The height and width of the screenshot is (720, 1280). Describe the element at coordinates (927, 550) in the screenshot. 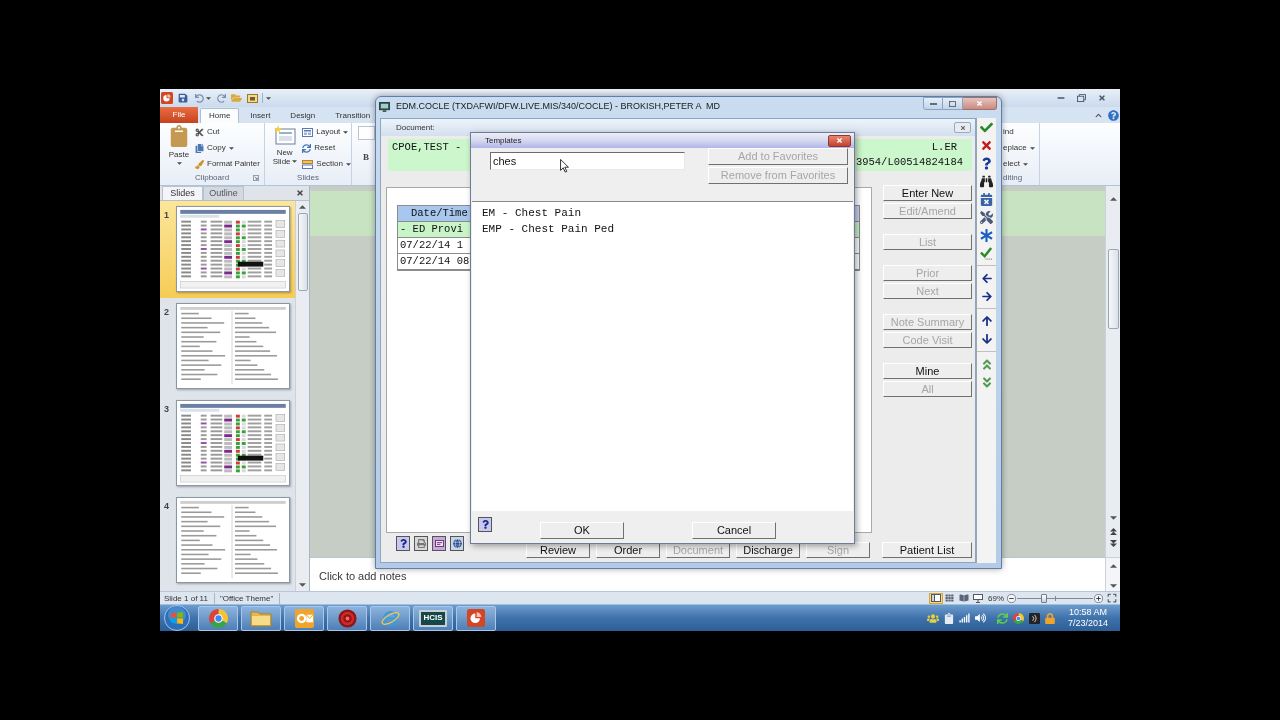

I see `command-button: Patient List` at that location.